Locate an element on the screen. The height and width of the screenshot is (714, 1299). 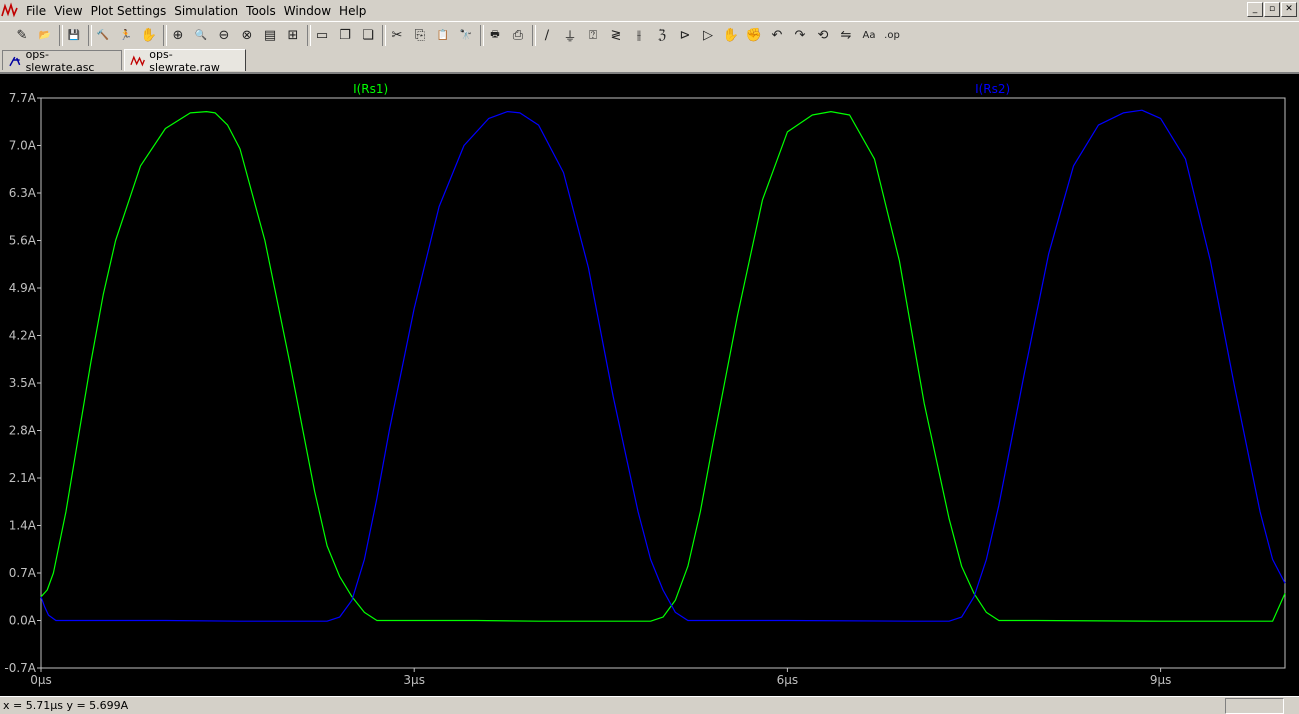
menu-file: File is located at coordinates (36, 11).